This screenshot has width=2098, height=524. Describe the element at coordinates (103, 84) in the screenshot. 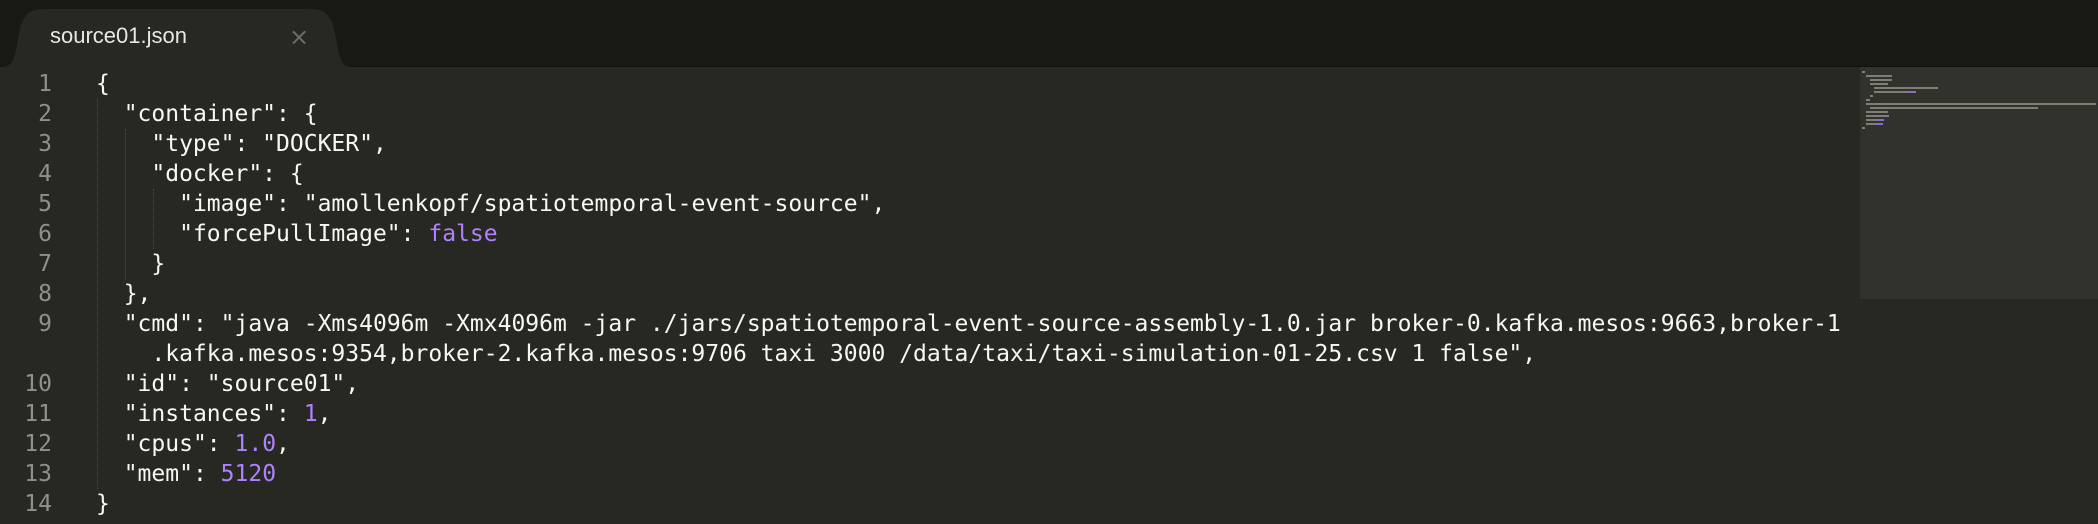

I see `code-line: {` at that location.